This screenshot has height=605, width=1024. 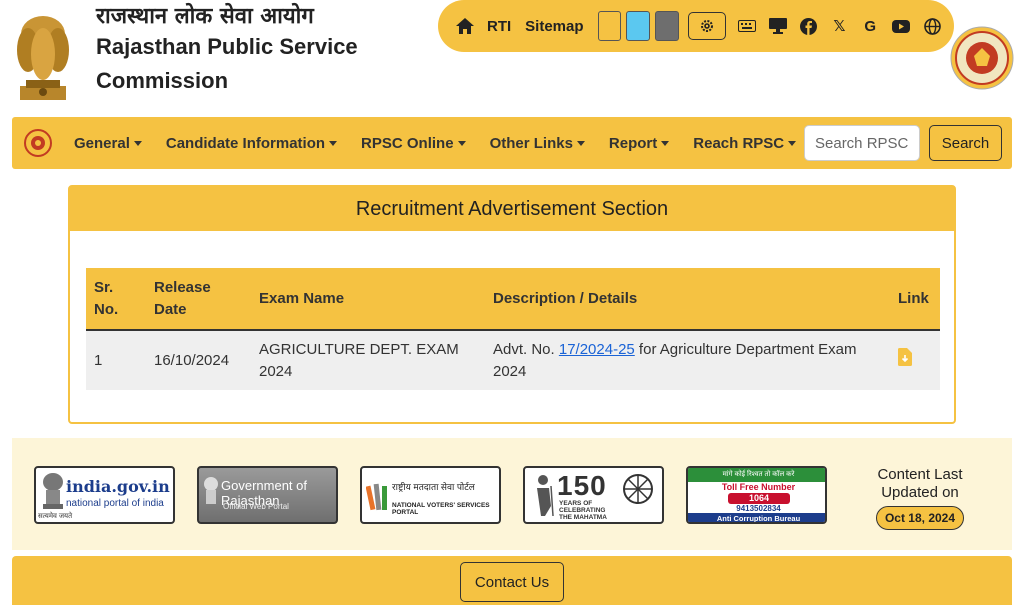 What do you see at coordinates (759, 498) in the screenshot?
I see `acb-phone-number: 1064` at bounding box center [759, 498].